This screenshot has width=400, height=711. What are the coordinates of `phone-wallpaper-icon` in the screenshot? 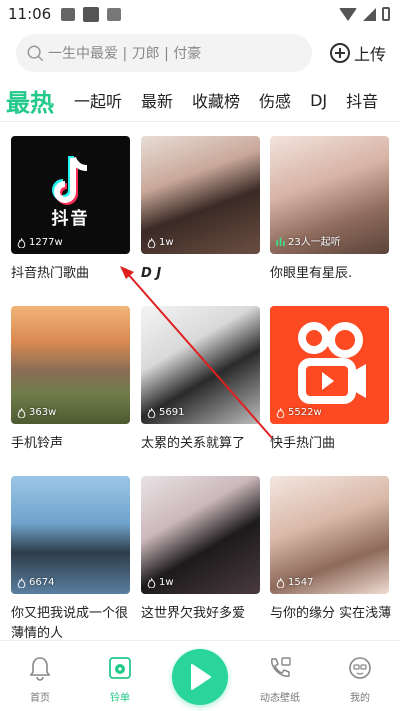 It's located at (281, 667).